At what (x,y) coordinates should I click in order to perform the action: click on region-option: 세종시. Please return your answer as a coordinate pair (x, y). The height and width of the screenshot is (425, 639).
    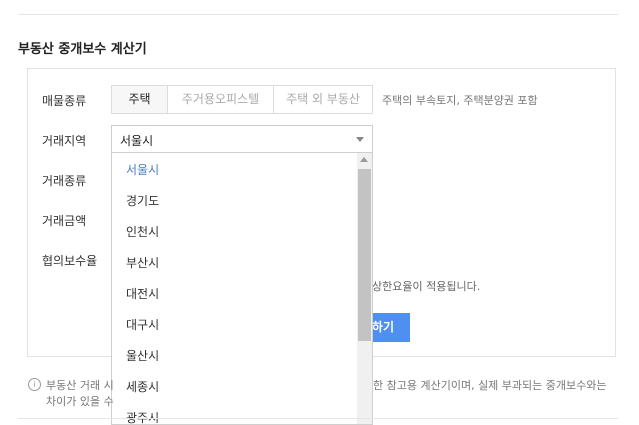
    Looking at the image, I should click on (142, 386).